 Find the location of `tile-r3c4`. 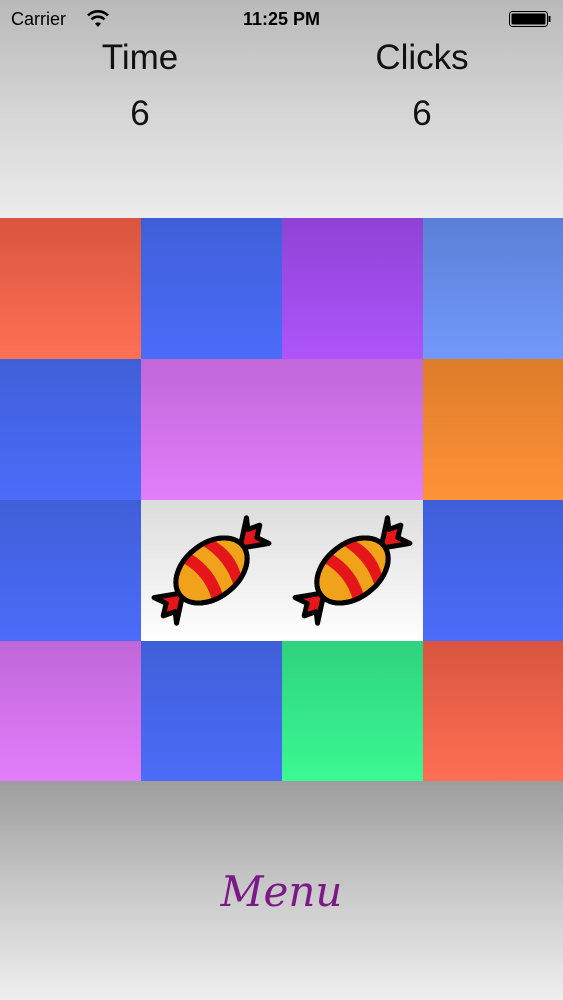

tile-r3c4 is located at coordinates (493, 570).